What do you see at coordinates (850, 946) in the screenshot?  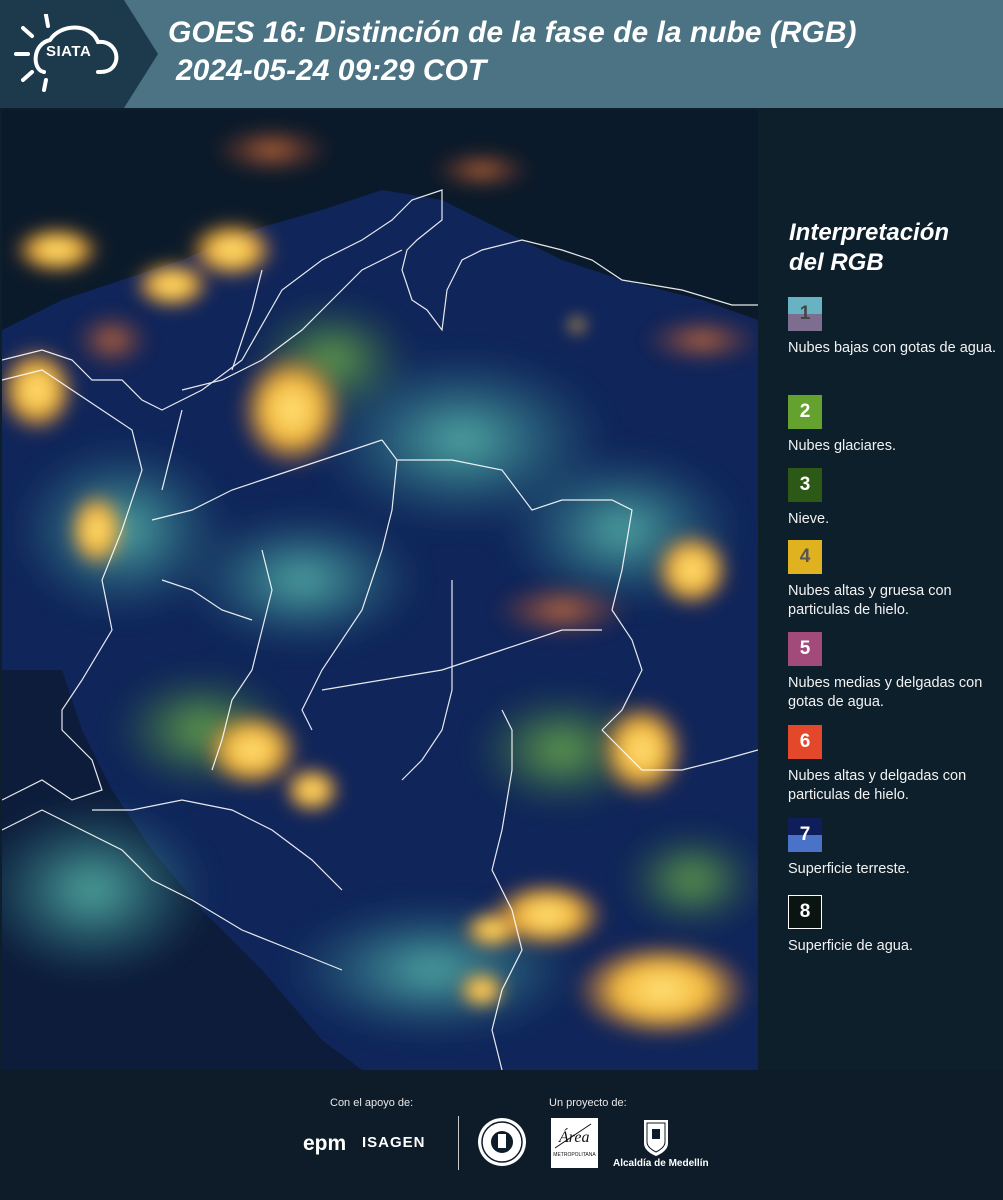 I see `legend-label-8: Superficie de agua.` at bounding box center [850, 946].